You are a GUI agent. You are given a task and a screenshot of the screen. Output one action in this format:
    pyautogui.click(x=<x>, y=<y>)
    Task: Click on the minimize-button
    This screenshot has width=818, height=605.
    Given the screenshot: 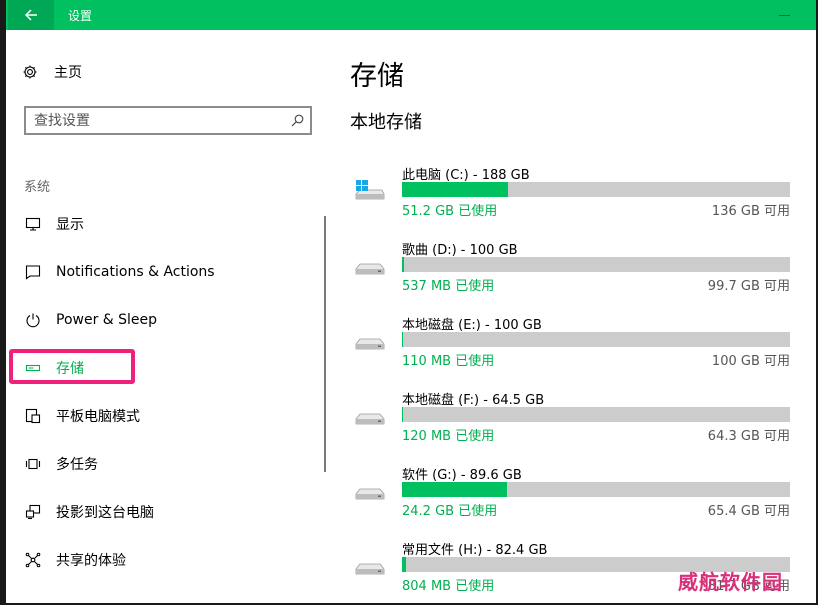 What is the action you would take?
    pyautogui.click(x=784, y=15)
    